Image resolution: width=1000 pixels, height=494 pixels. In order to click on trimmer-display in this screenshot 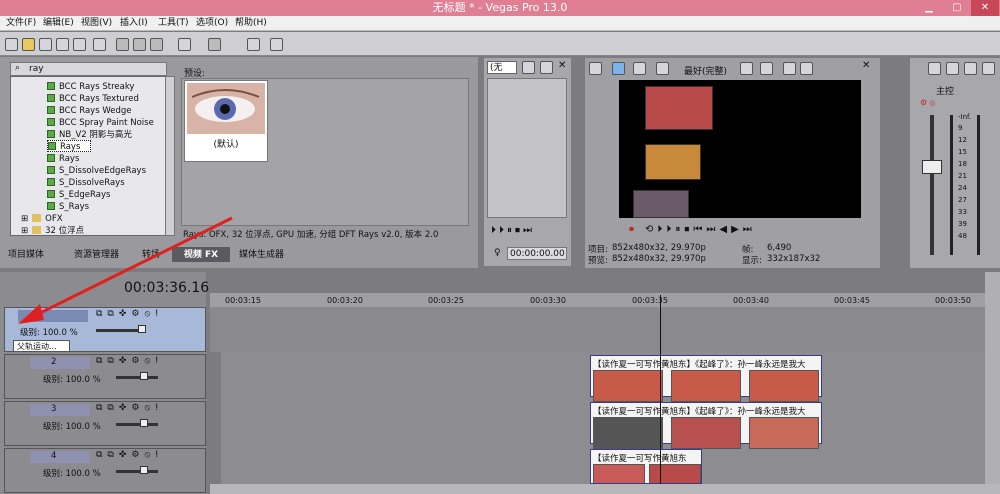, I will do `click(527, 148)`.